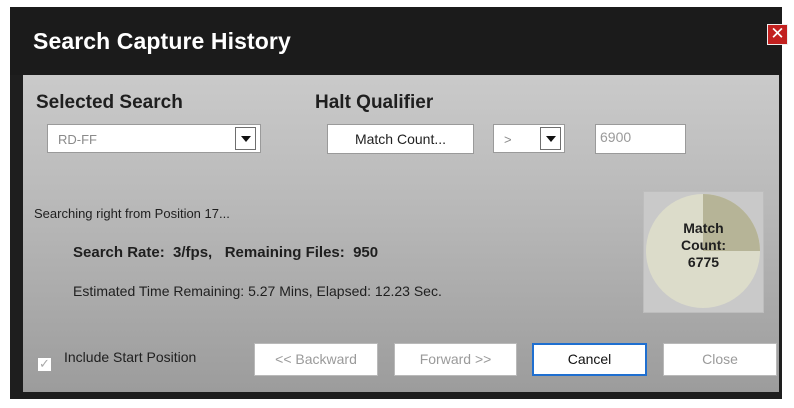 The image size is (794, 408). I want to click on match-count-label-line2: Count:, so click(703, 245).